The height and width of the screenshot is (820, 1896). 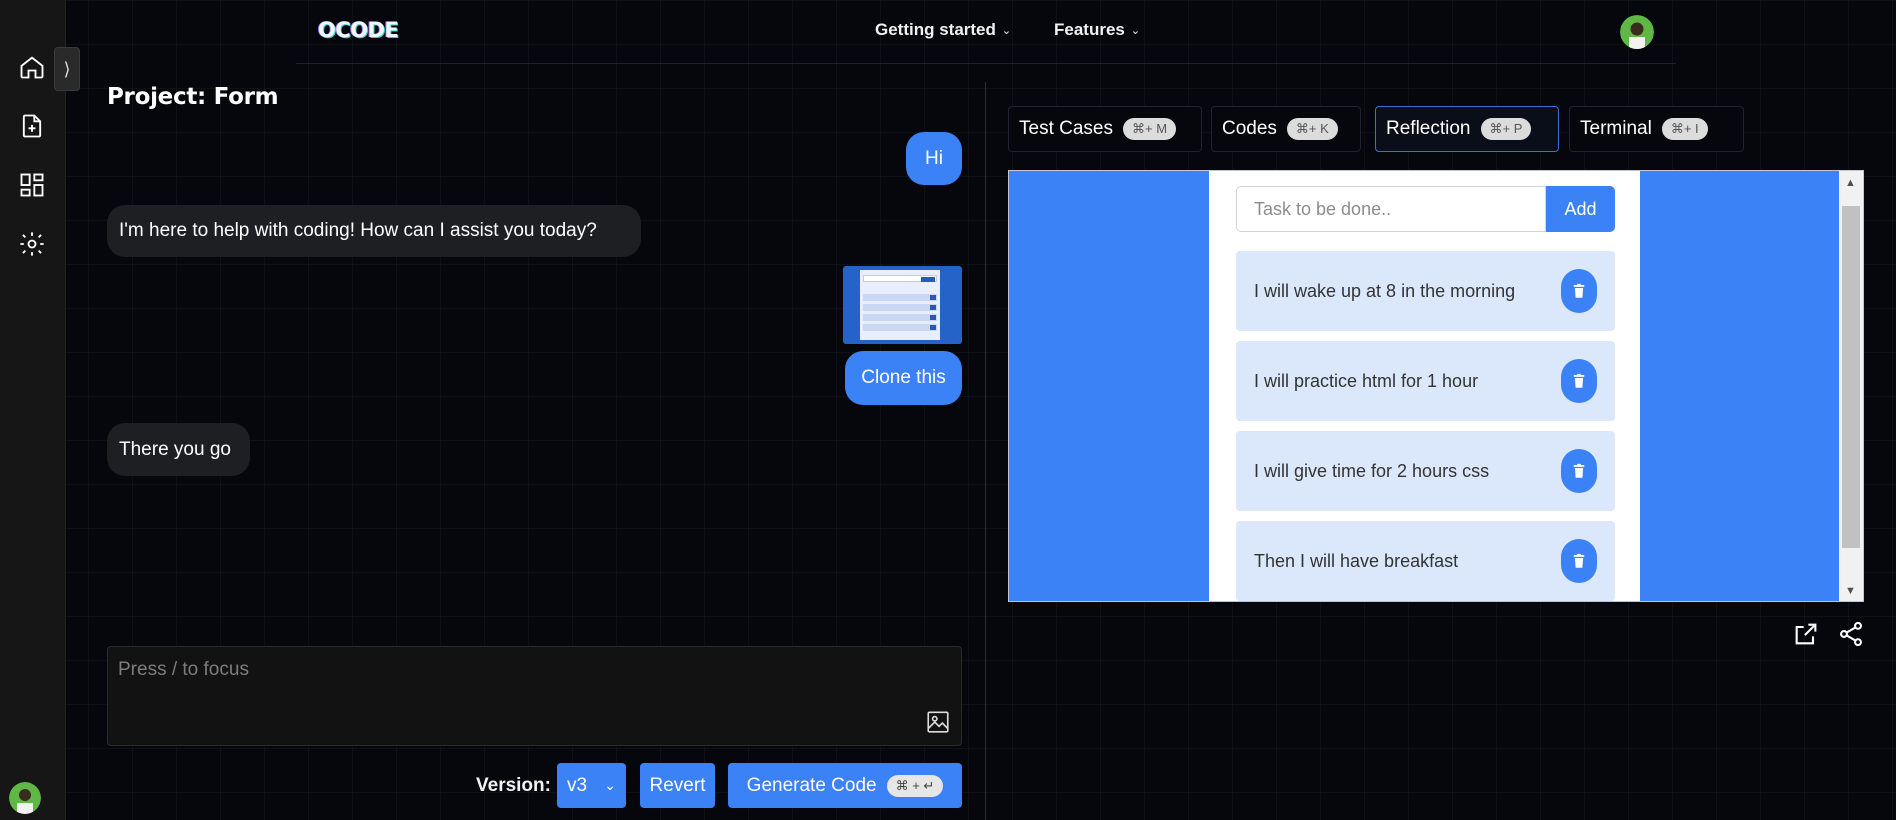 I want to click on shortcut-badge: ⌘ + ↵, so click(x=915, y=785).